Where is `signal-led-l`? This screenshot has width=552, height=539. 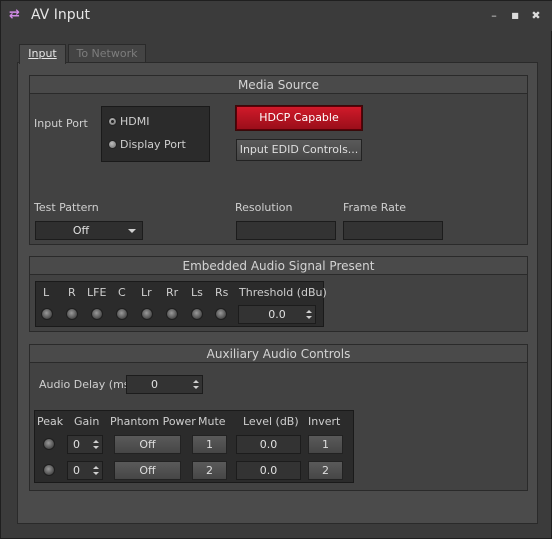
signal-led-l is located at coordinates (47, 314).